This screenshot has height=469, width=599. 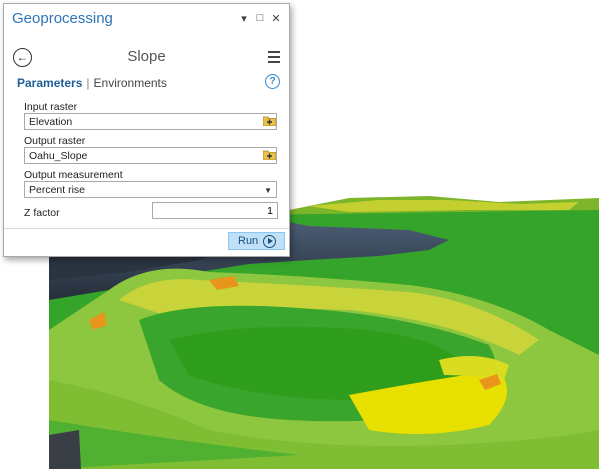 I want to click on maximize-icon: □, so click(x=260, y=18).